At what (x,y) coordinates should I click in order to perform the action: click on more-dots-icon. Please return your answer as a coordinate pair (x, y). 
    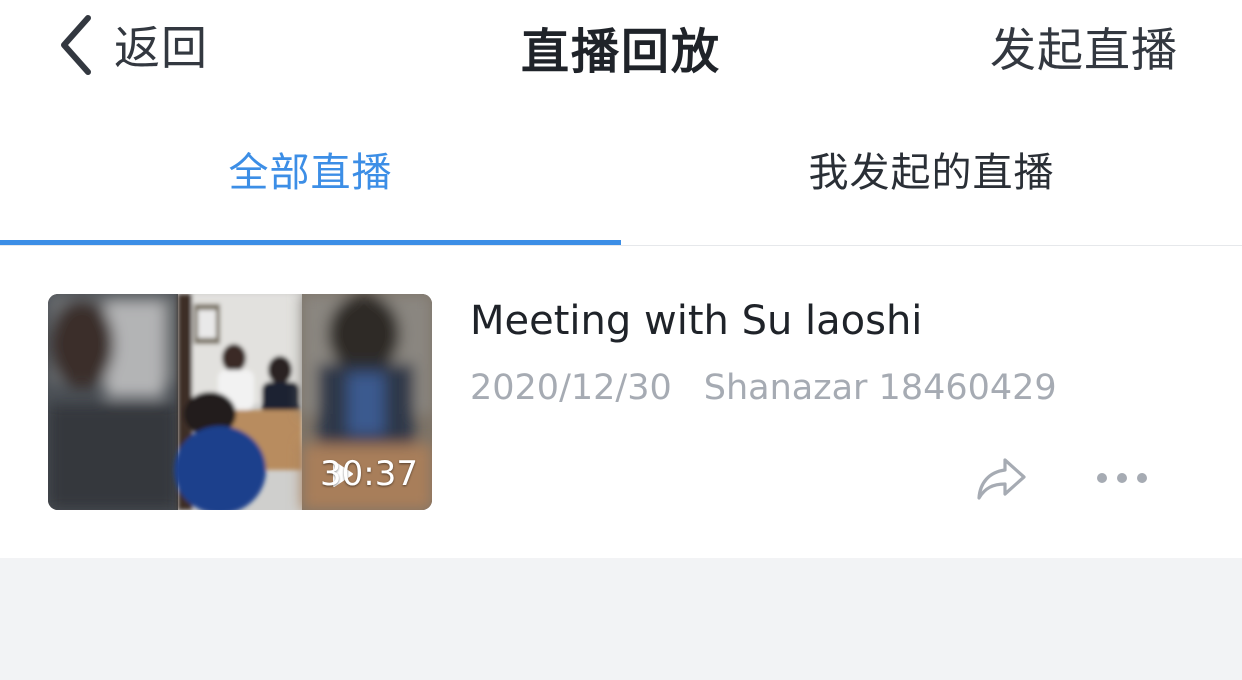
    Looking at the image, I should click on (1122, 478).